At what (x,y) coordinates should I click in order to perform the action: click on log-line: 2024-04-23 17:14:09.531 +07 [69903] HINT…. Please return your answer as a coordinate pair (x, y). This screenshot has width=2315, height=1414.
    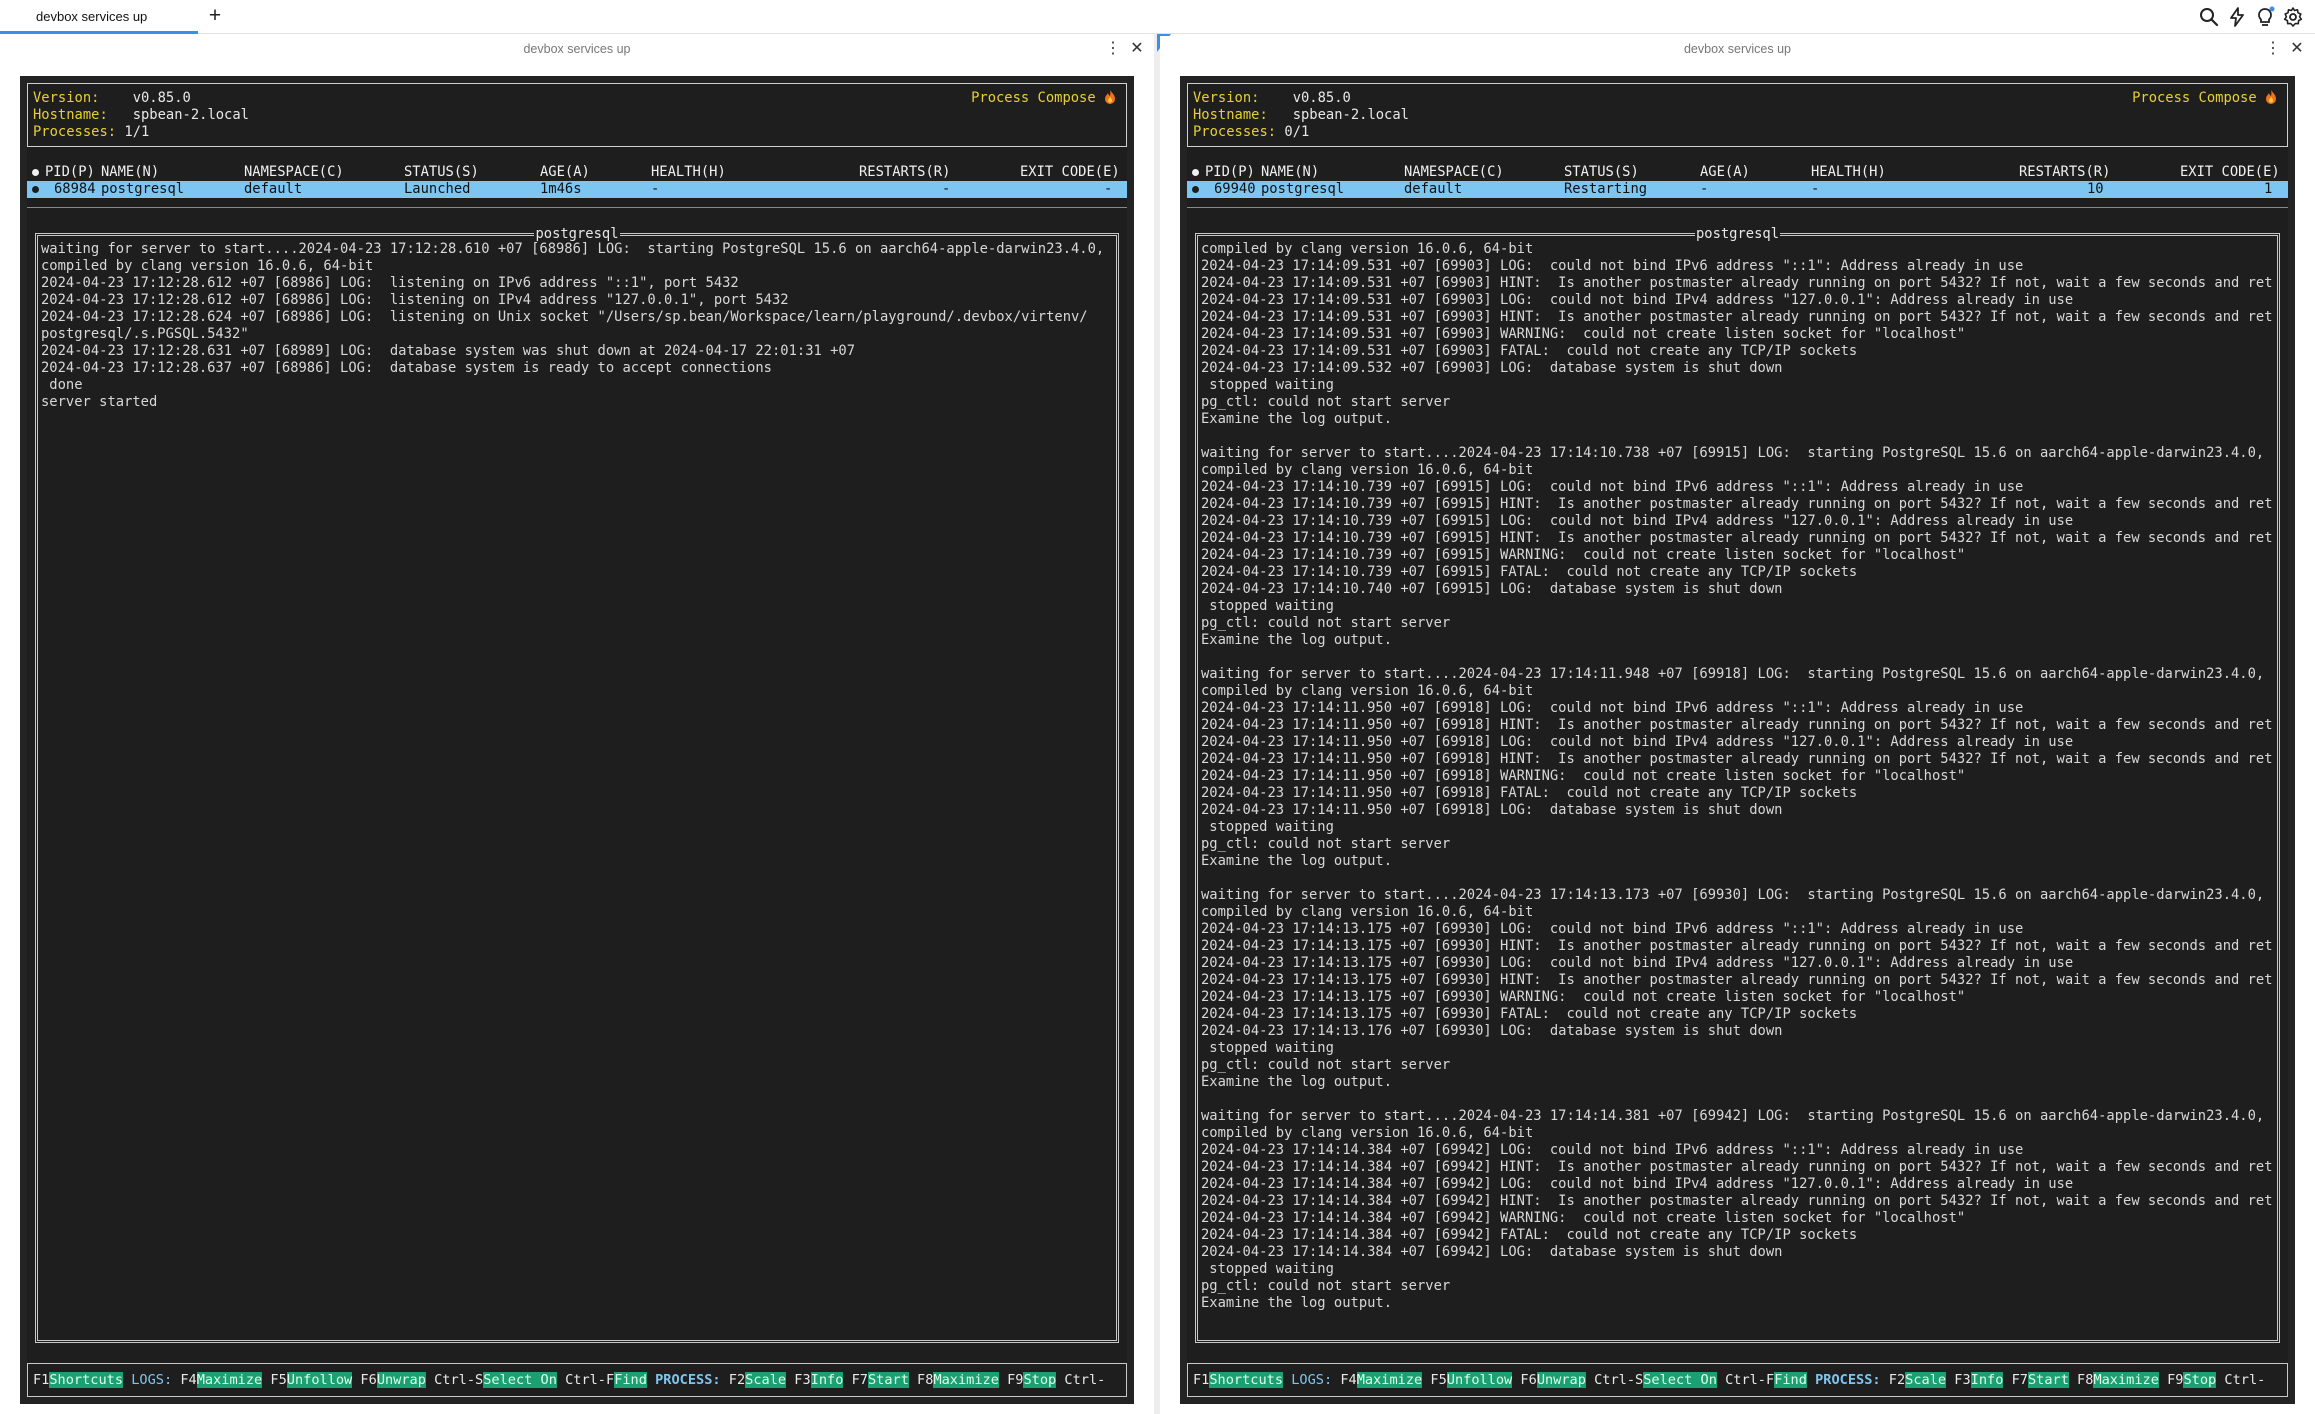
    Looking at the image, I should click on (1737, 317).